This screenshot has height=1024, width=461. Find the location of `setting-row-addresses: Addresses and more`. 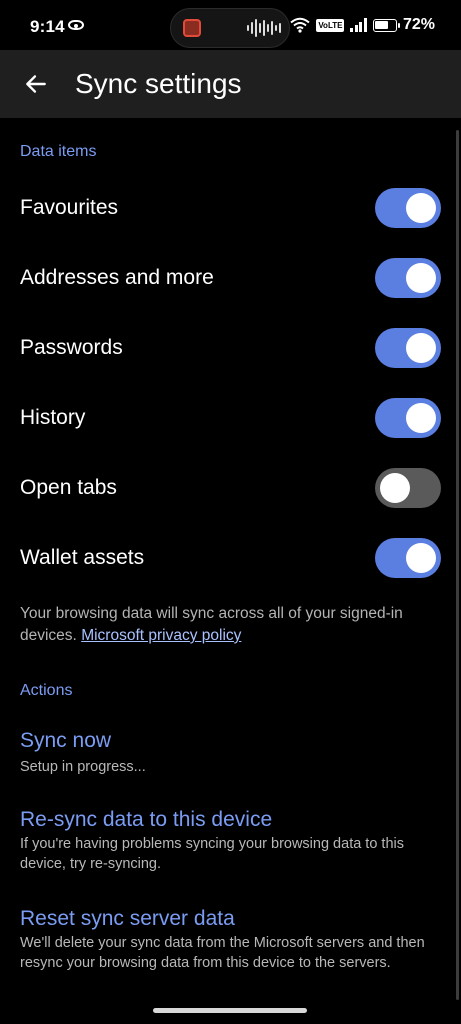

setting-row-addresses: Addresses and more is located at coordinates (230, 278).